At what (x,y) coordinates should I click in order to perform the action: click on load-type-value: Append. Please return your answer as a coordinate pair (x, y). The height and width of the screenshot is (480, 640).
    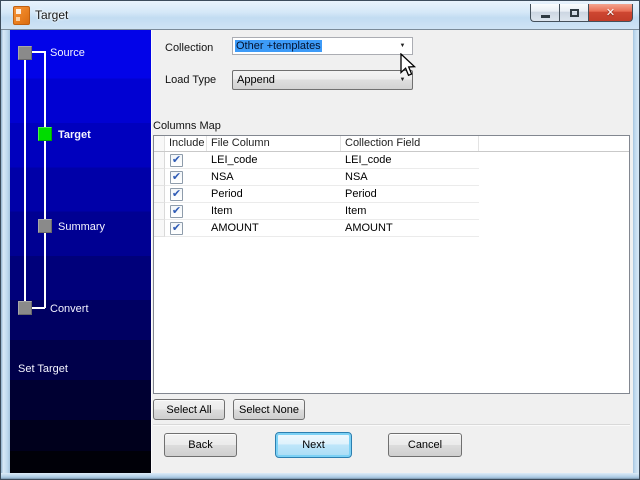
    Looking at the image, I should click on (256, 80).